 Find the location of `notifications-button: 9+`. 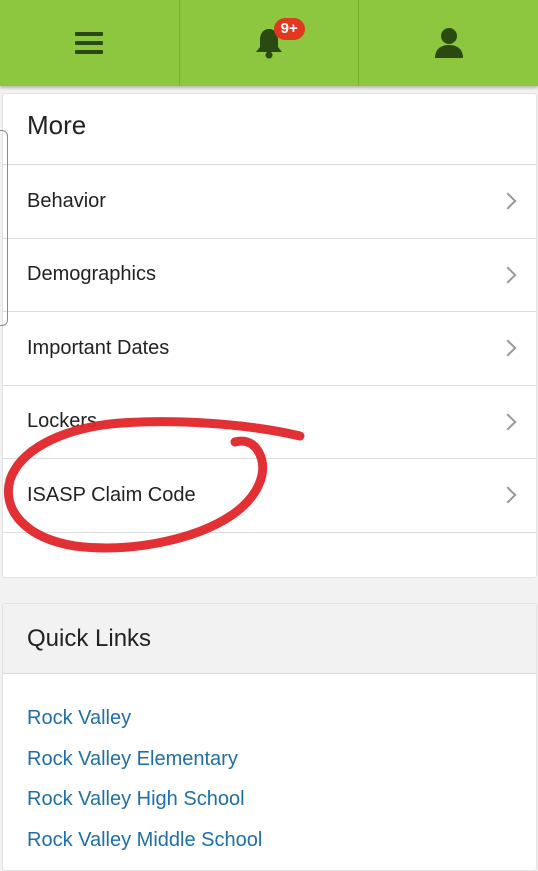

notifications-button: 9+ is located at coordinates (270, 43).